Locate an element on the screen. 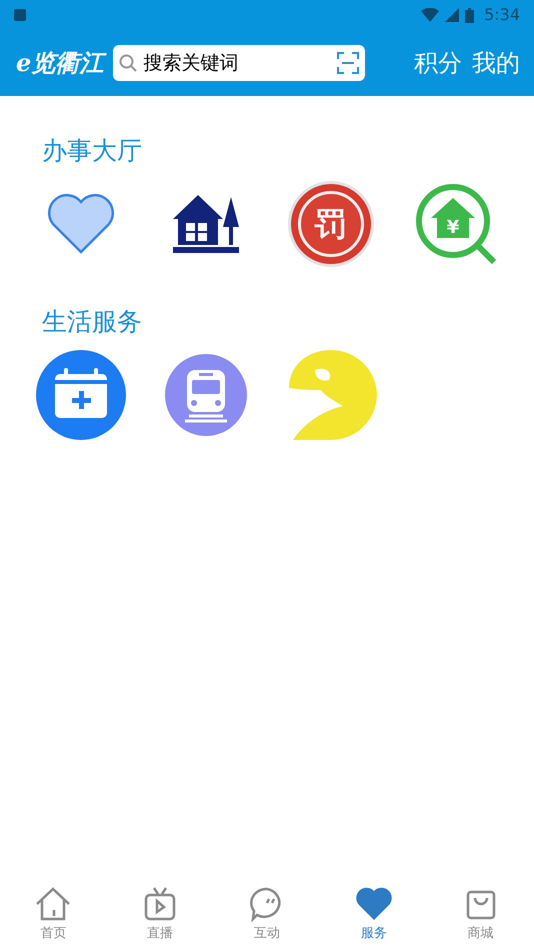 Image resolution: width=534 pixels, height=950 pixels. battery-icon is located at coordinates (469, 15).